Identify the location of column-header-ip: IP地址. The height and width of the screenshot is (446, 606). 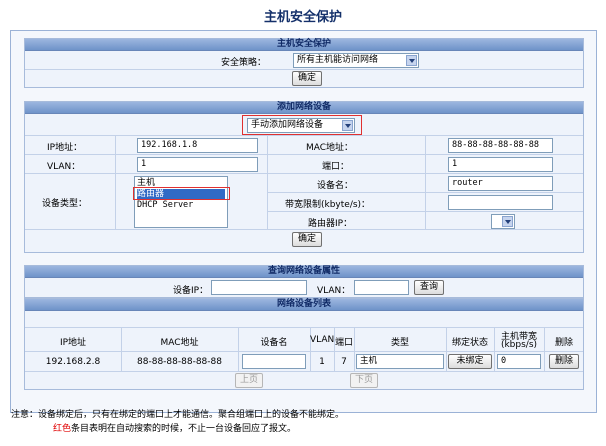
(73, 343).